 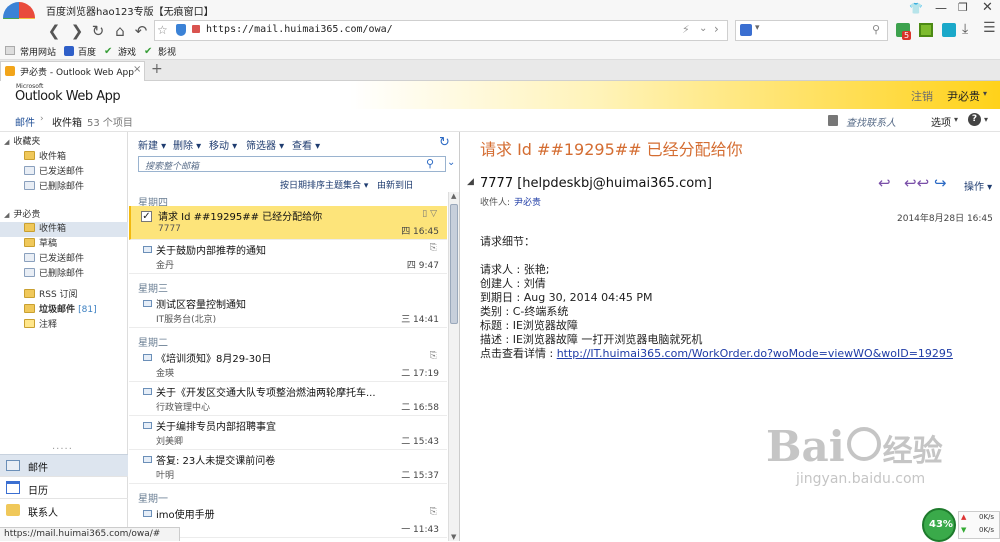 What do you see at coordinates (912, 451) in the screenshot?
I see `watermark-brand2: 经验` at bounding box center [912, 451].